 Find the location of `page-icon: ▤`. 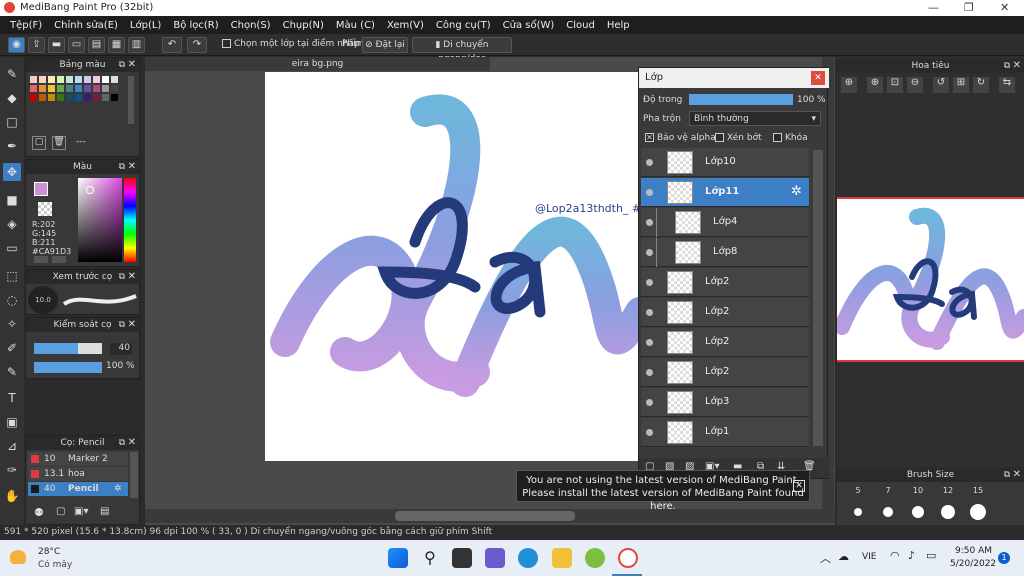

page-icon: ▤ is located at coordinates (96, 45).